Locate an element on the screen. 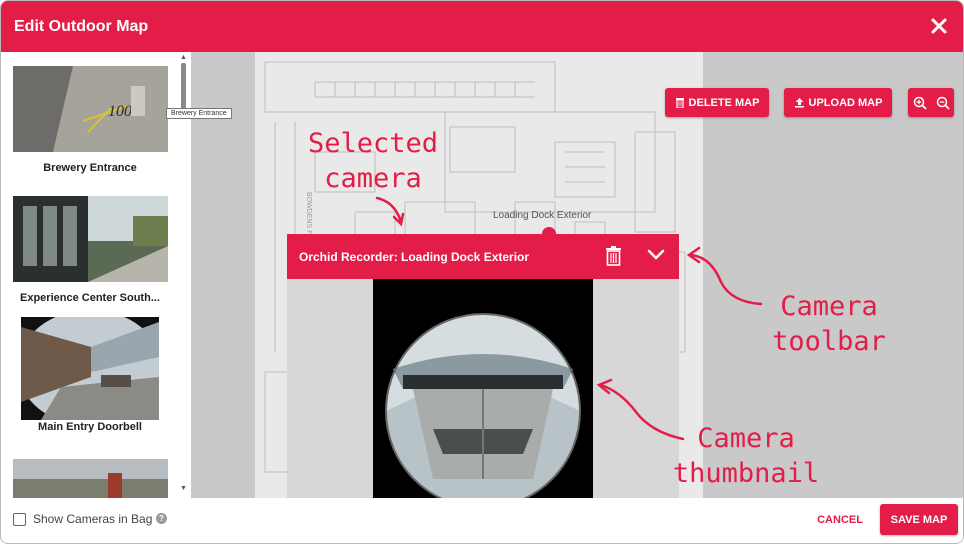 This screenshot has width=964, height=544. camera-card-brewery-entrance: 100 Brewery Entrance is located at coordinates (90, 126).